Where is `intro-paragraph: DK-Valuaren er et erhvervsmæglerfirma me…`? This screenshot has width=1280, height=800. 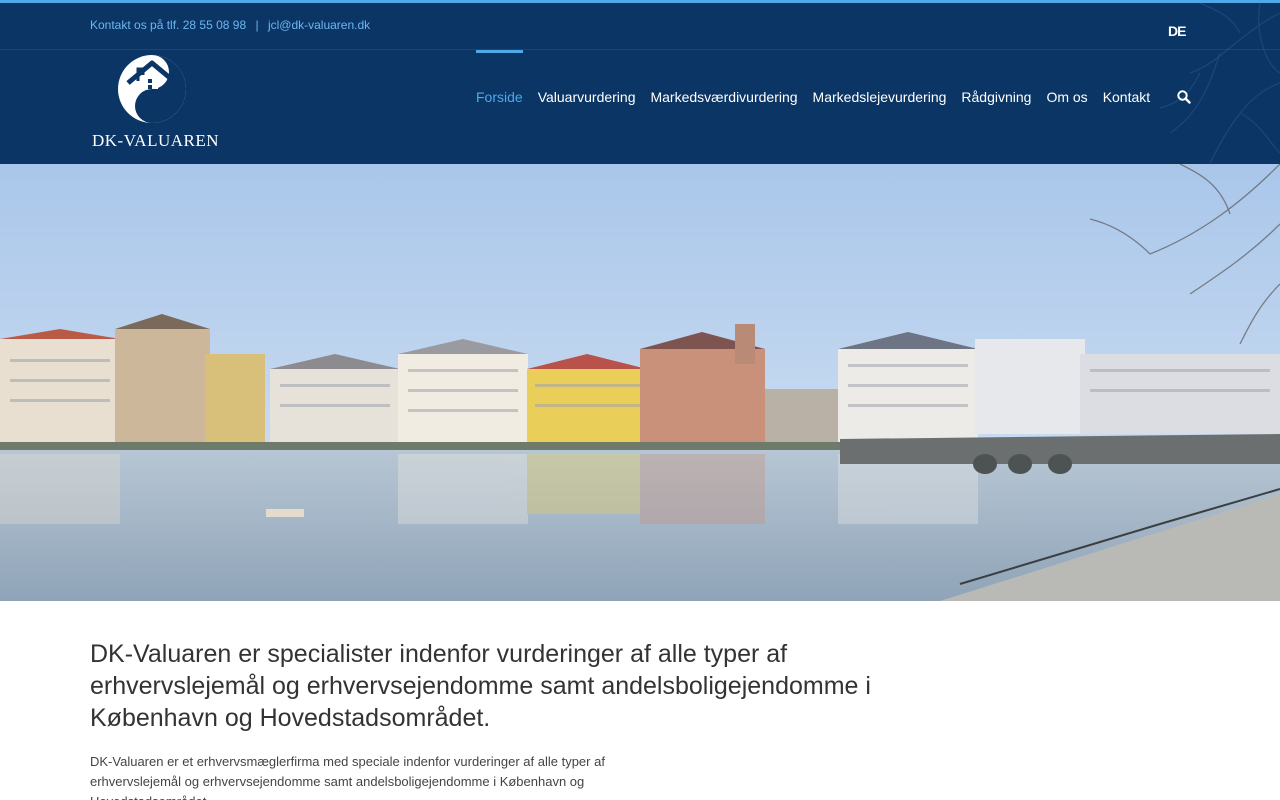
intro-paragraph: DK-Valuaren er et erhvervsmæglerfirma me… is located at coordinates (347, 777).